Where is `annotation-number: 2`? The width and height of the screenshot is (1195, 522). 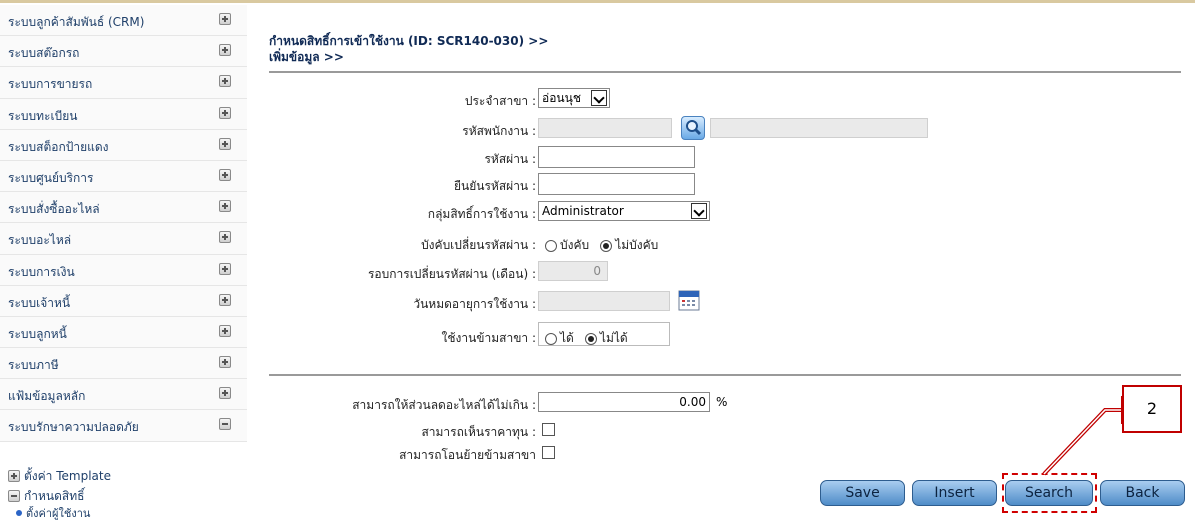
annotation-number: 2 is located at coordinates (1152, 408).